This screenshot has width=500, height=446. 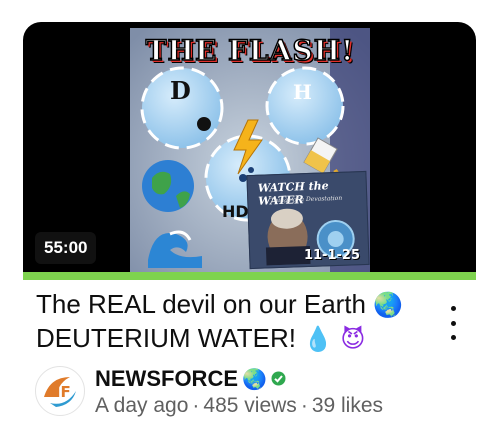 I want to click on hd-label: HD, so click(x=235, y=211).